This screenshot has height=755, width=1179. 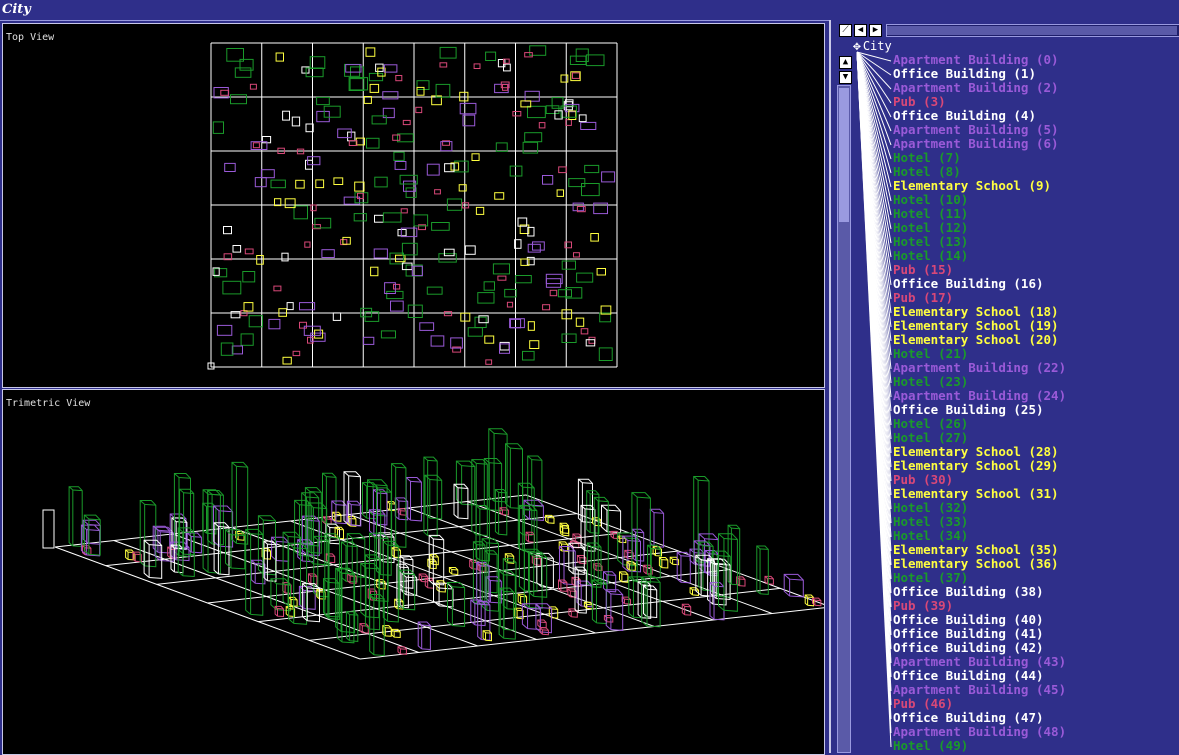 What do you see at coordinates (923, 270) in the screenshot?
I see `tree-node: Pub (15)` at bounding box center [923, 270].